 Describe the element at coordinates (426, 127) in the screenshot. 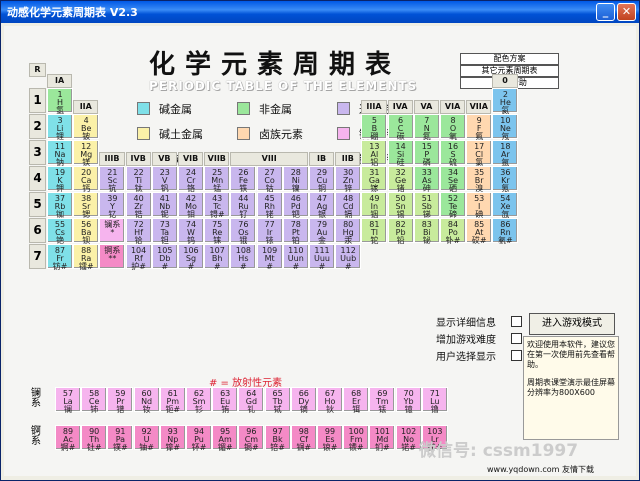

I see `element-cell: 7N氮` at that location.